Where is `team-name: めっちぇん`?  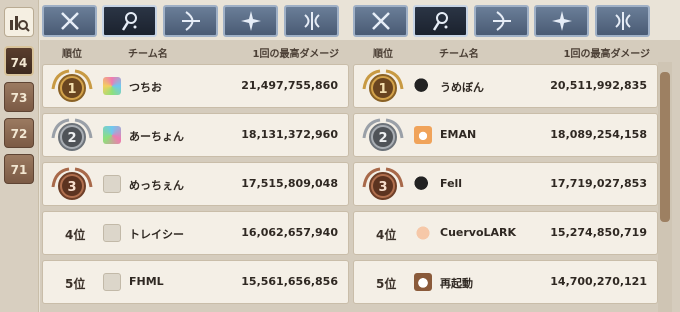 team-name: めっちぇん is located at coordinates (156, 185).